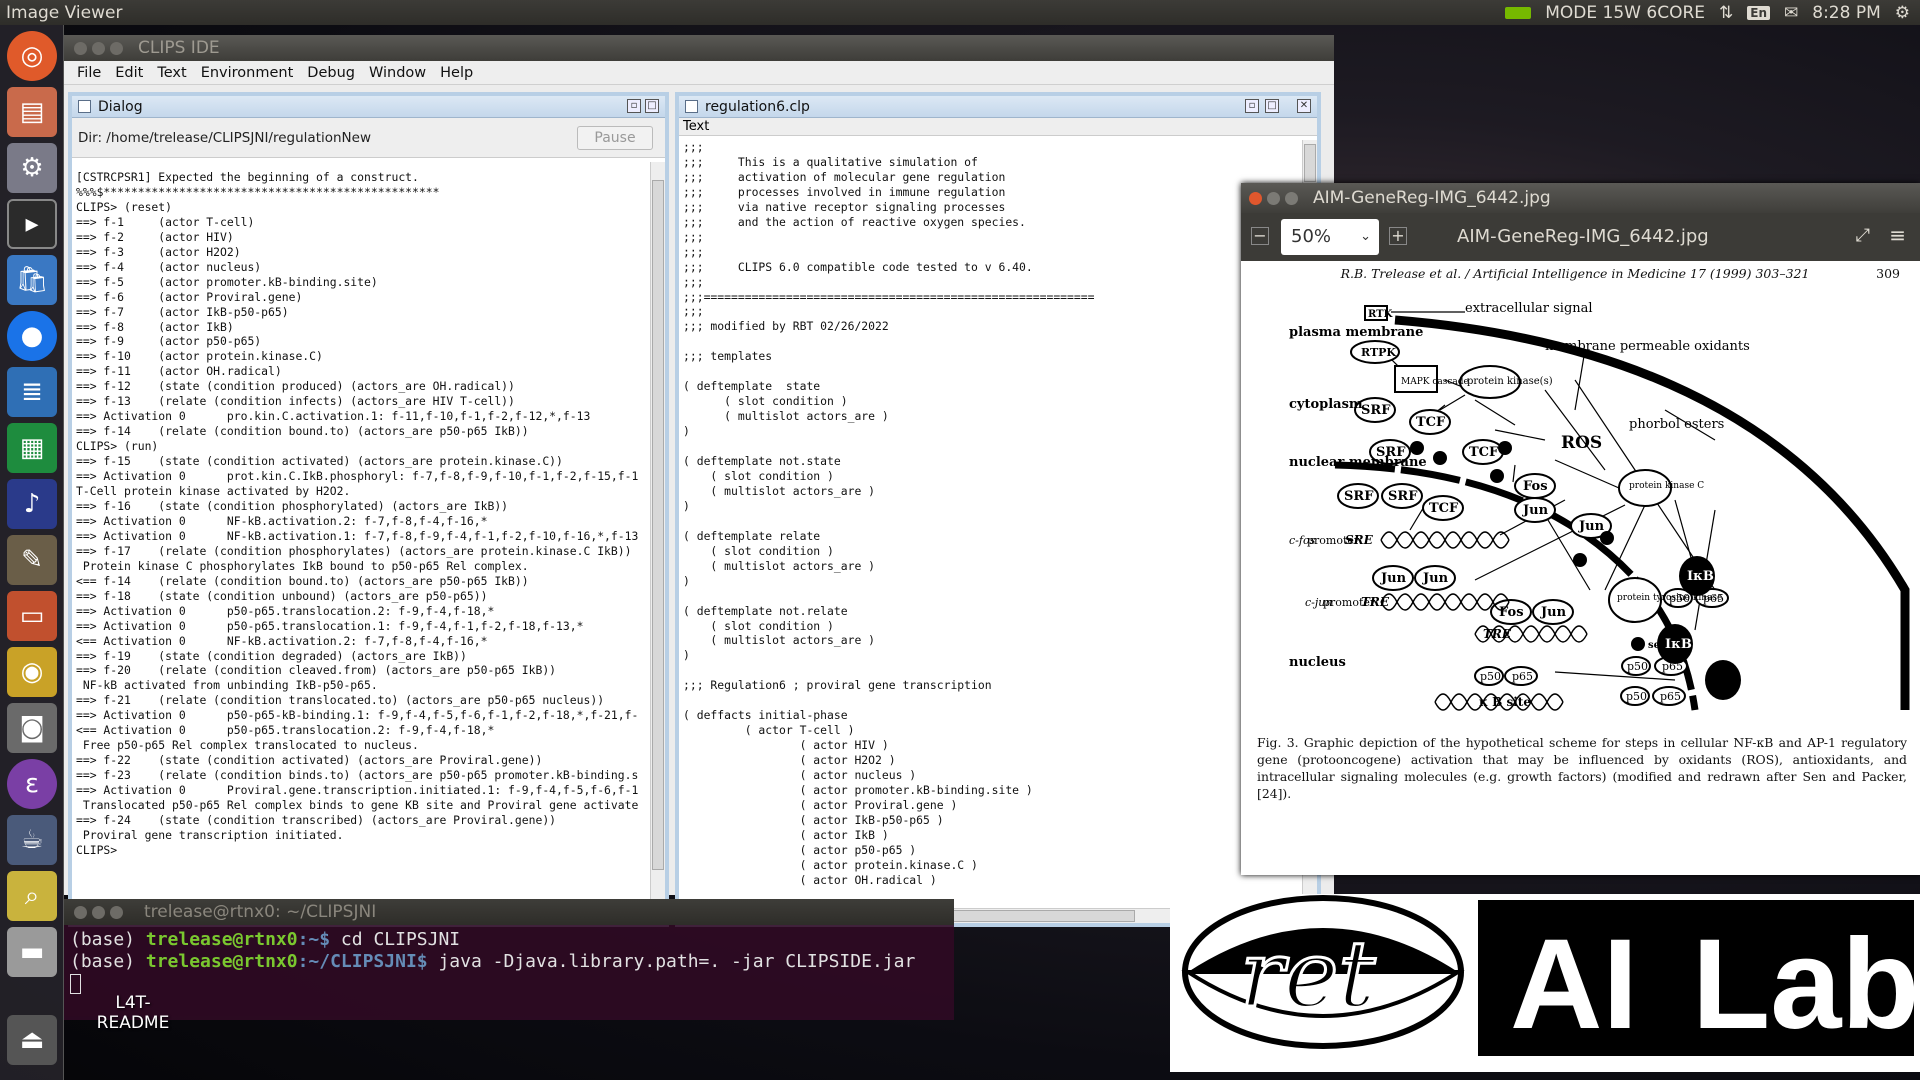 This screenshot has width=1920, height=1080. I want to click on audacity-icon: ♪, so click(32, 504).